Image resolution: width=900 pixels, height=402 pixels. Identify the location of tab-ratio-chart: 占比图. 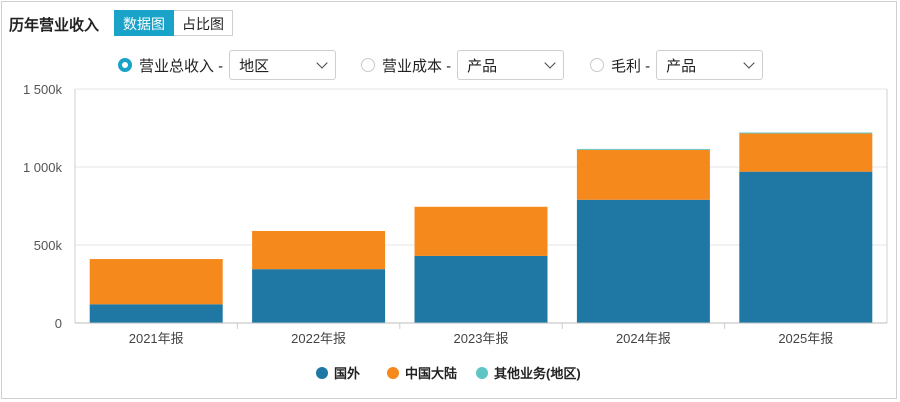
(203, 23).